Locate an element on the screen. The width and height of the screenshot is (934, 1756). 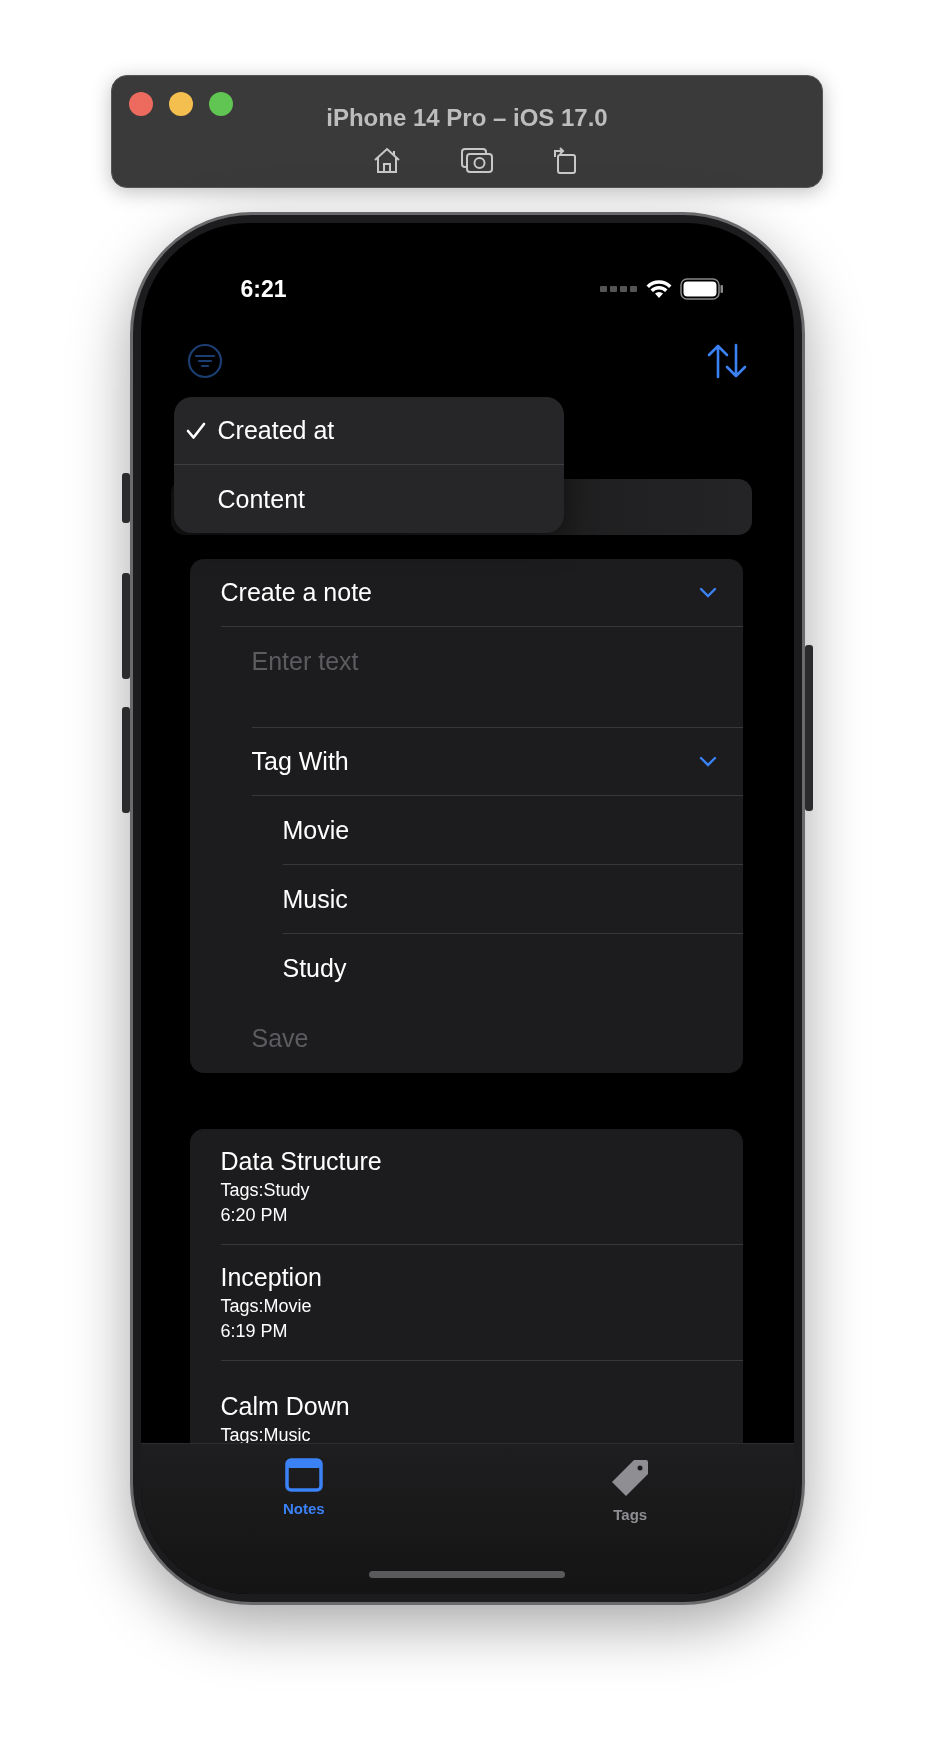
close-button is located at coordinates (141, 104).